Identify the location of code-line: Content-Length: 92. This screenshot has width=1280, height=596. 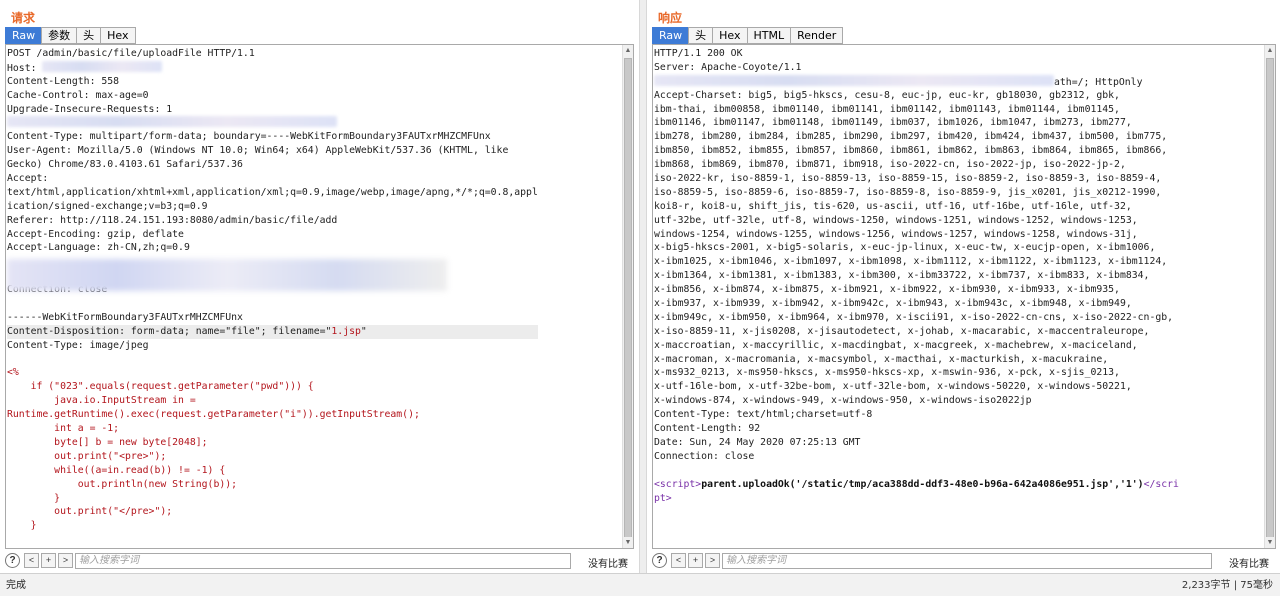
(707, 429).